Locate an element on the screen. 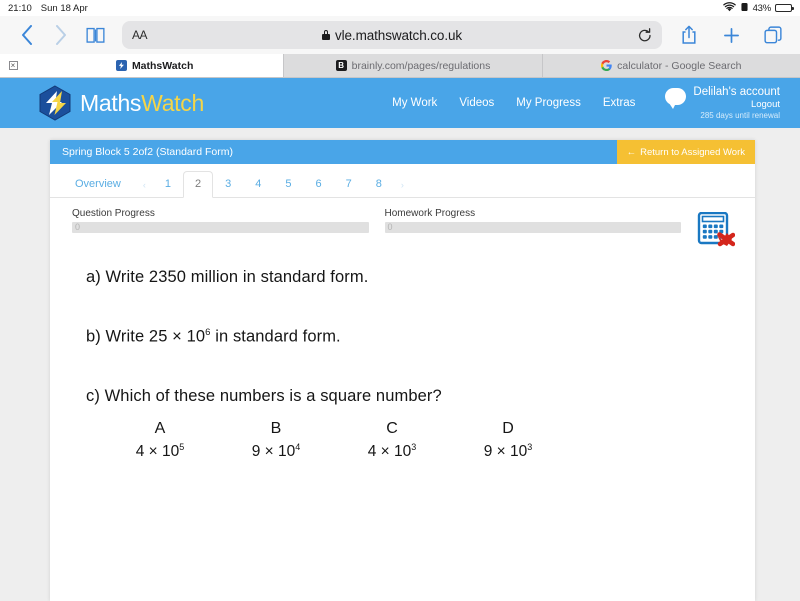 This screenshot has height=601, width=800. option-a-letter: A is located at coordinates (160, 428).